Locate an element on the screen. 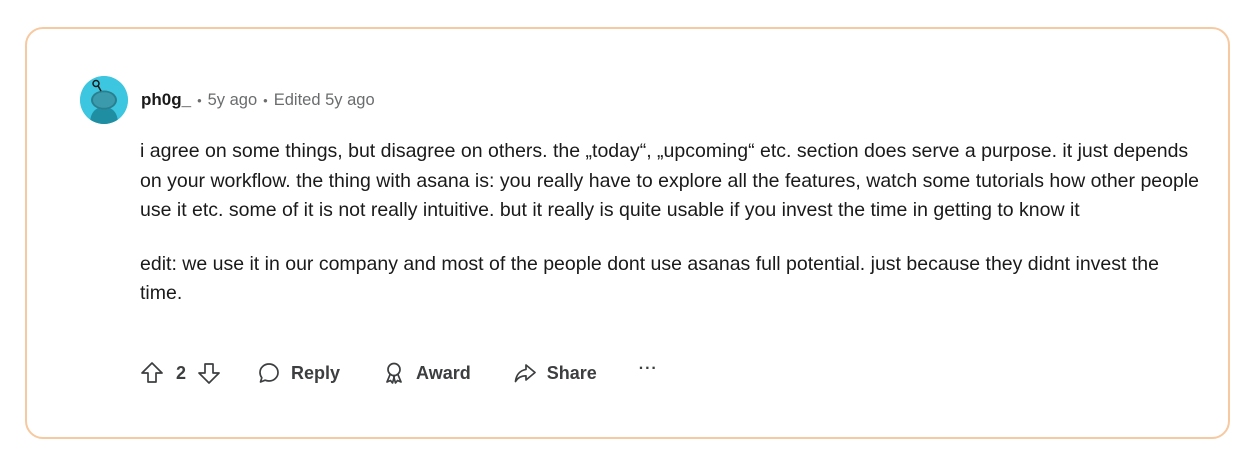 The width and height of the screenshot is (1258, 469). upvote-arrow-icon is located at coordinates (152, 373).